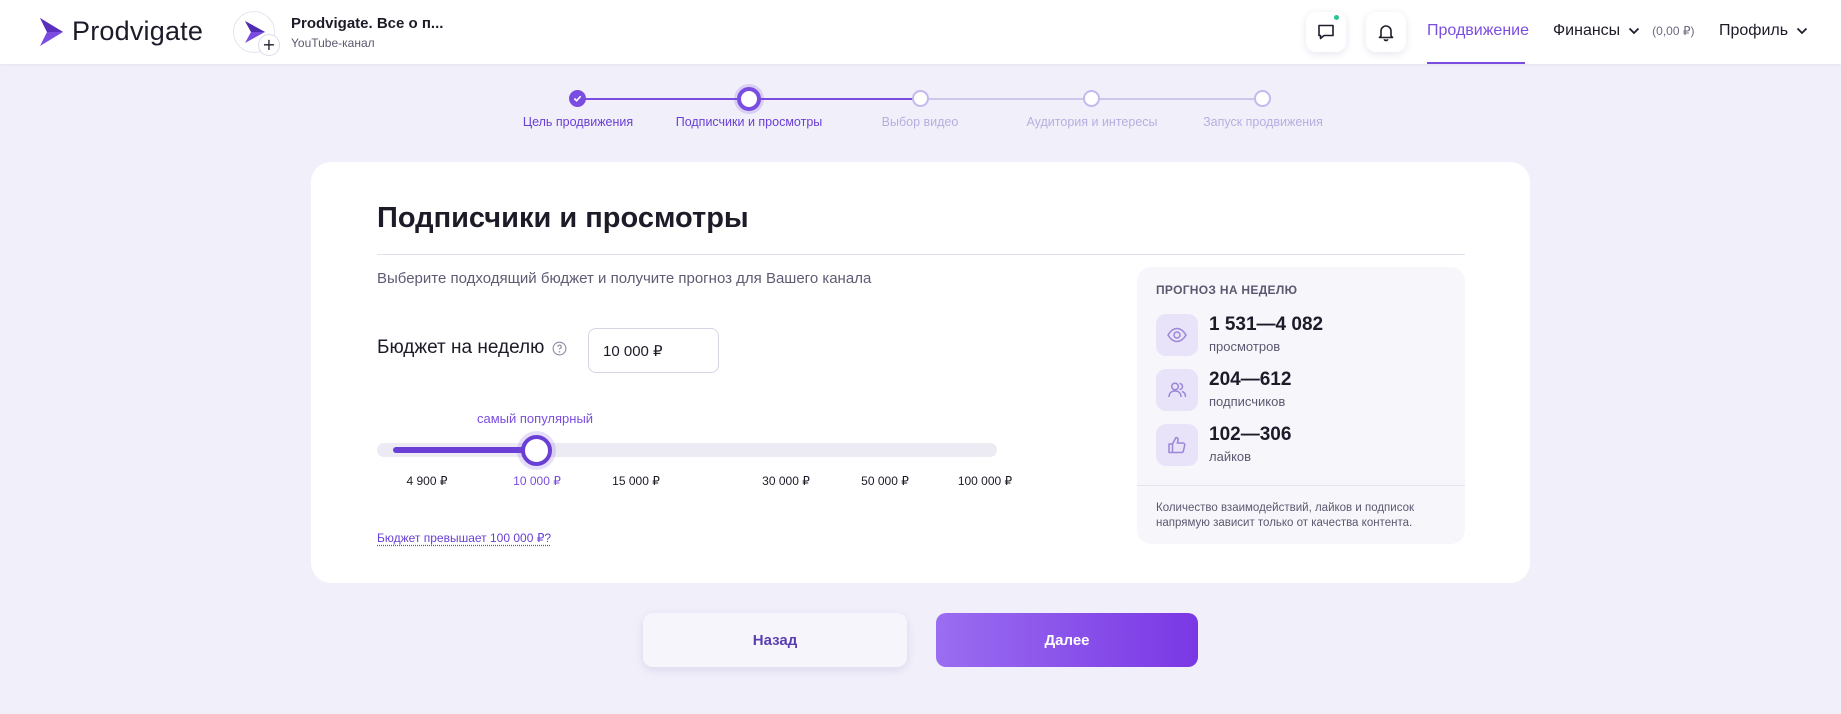 This screenshot has width=1841, height=714. I want to click on channel-selector: + Prodvigate. Все о п... YouTube-канал, so click(338, 33).